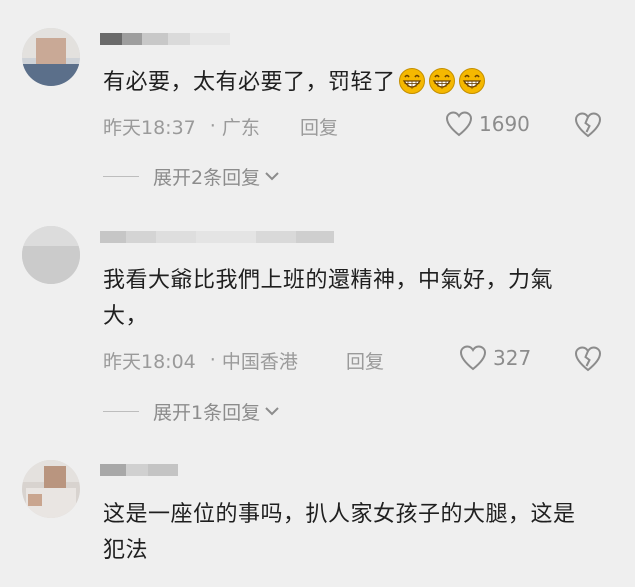  What do you see at coordinates (206, 411) in the screenshot?
I see `expand-replies-label: 展开1条回复` at bounding box center [206, 411].